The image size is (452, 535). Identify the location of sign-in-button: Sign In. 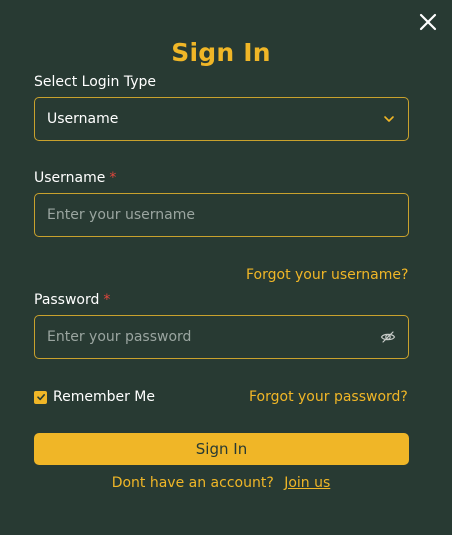
(221, 449).